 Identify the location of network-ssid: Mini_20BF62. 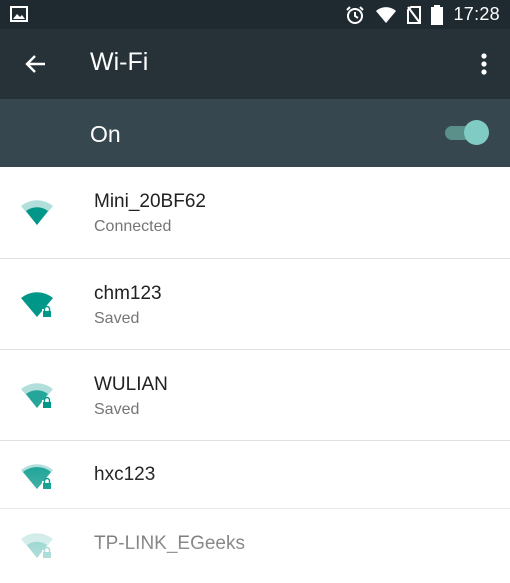
(150, 201).